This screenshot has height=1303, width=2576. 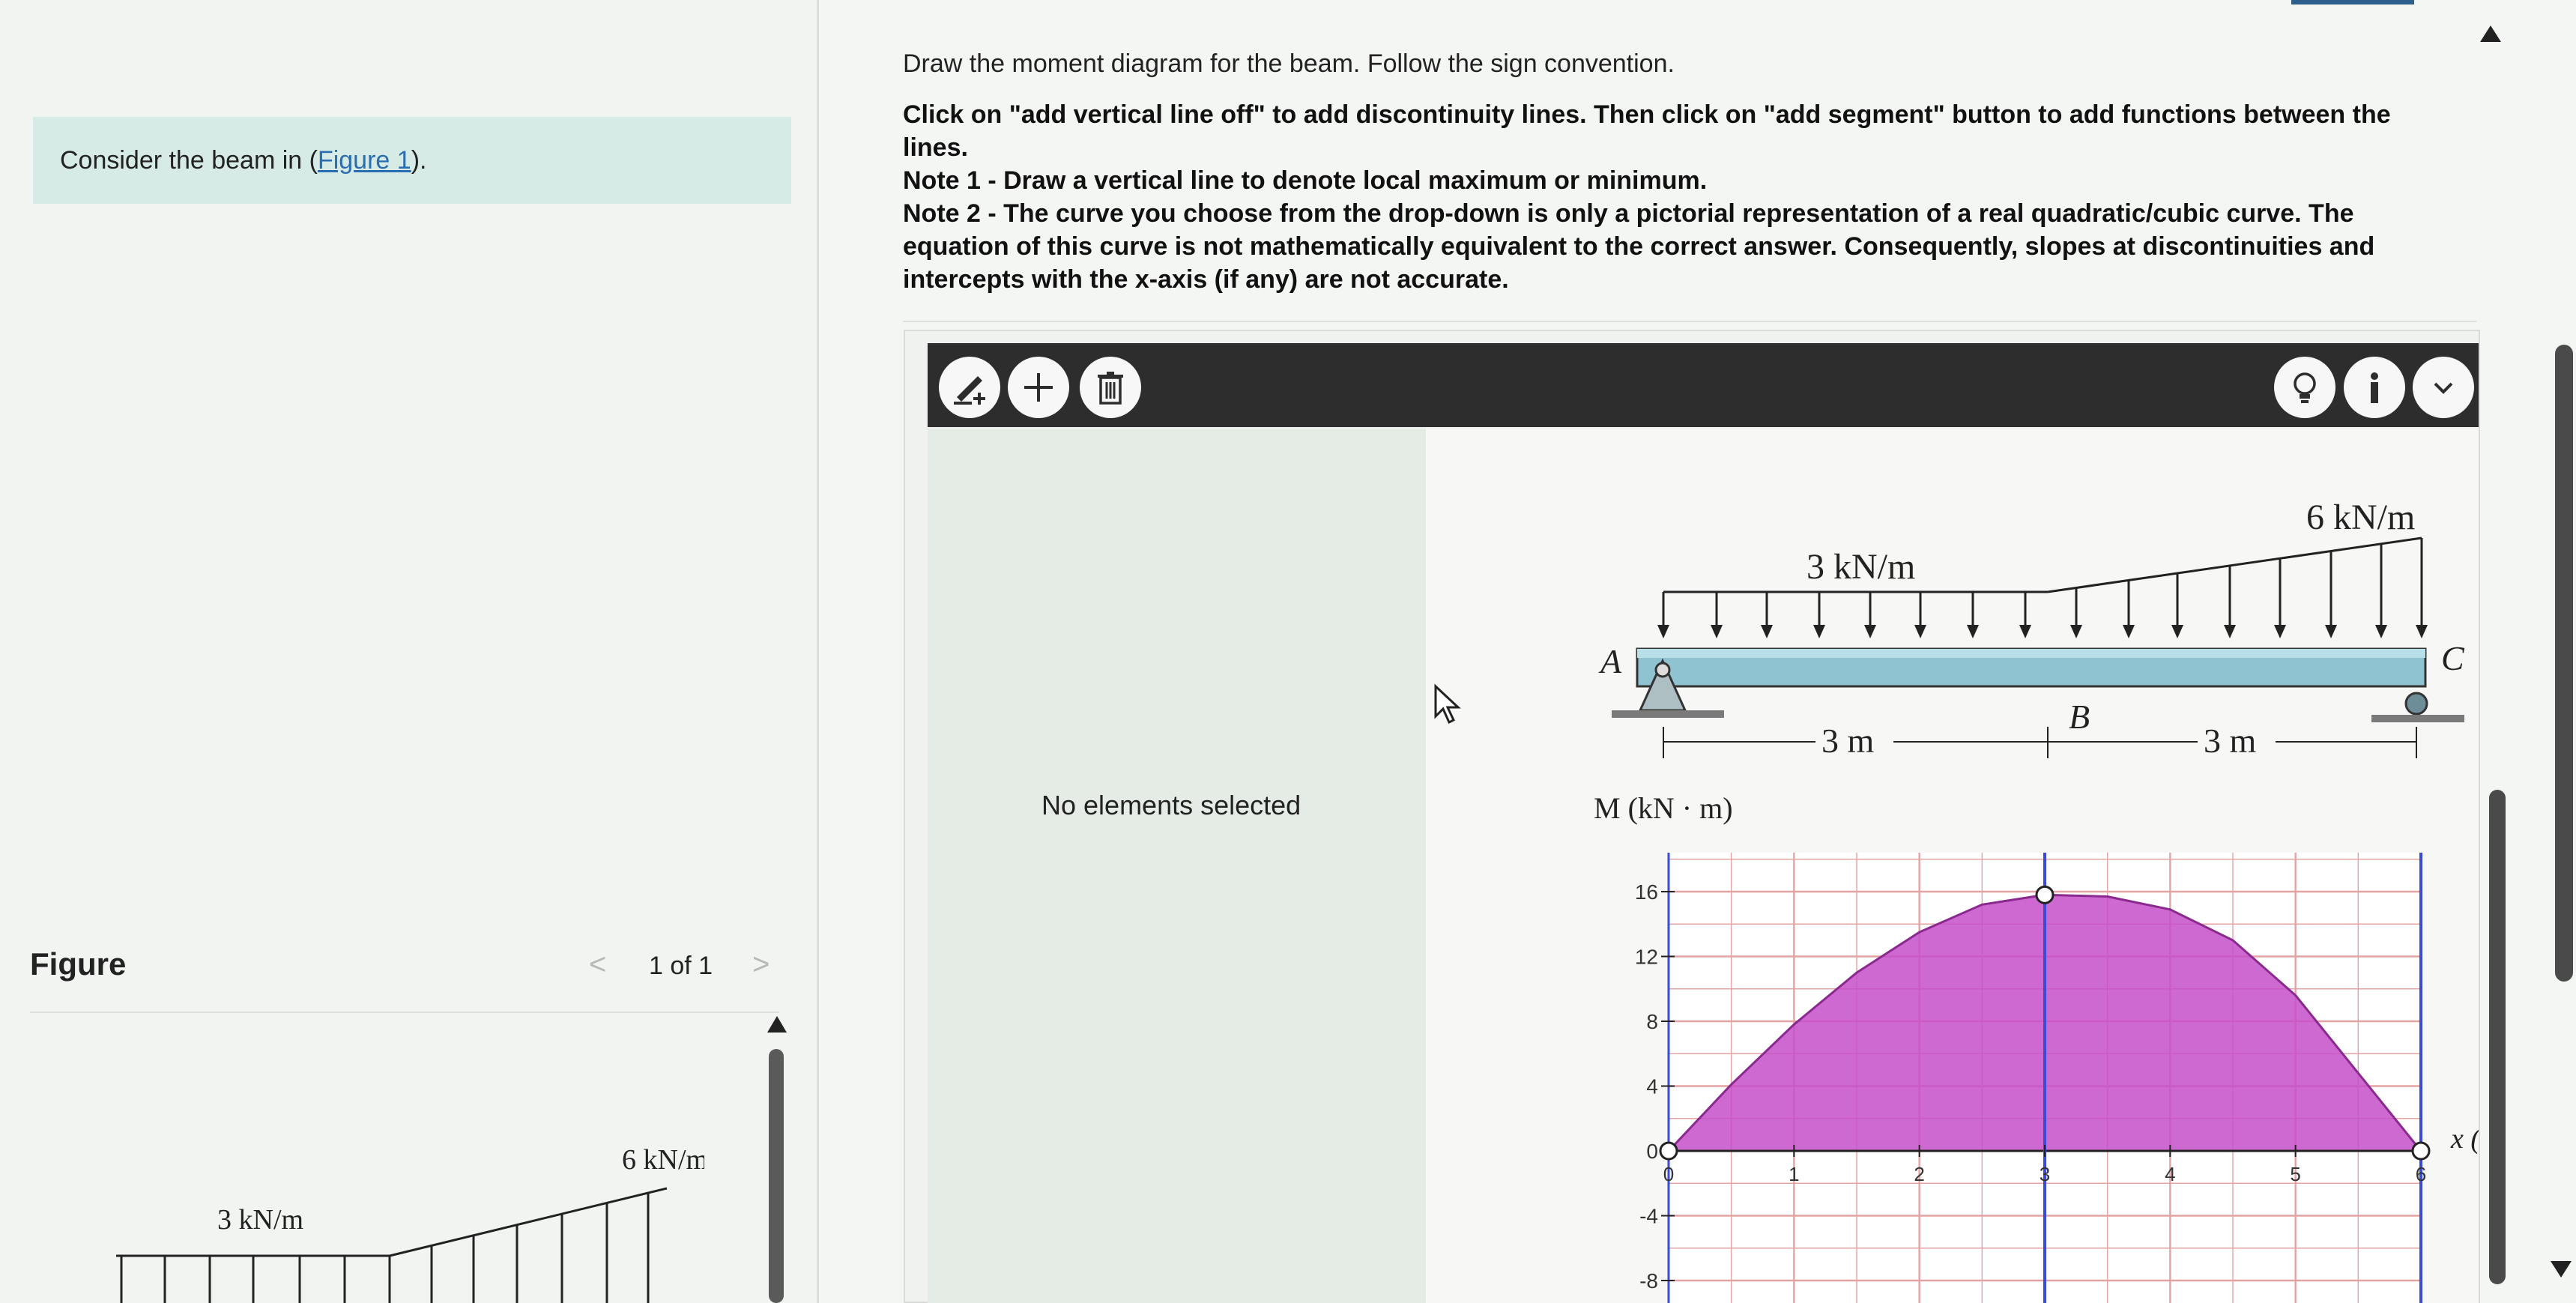 What do you see at coordinates (2170, 1174) in the screenshot?
I see `x-tick-label: 4` at bounding box center [2170, 1174].